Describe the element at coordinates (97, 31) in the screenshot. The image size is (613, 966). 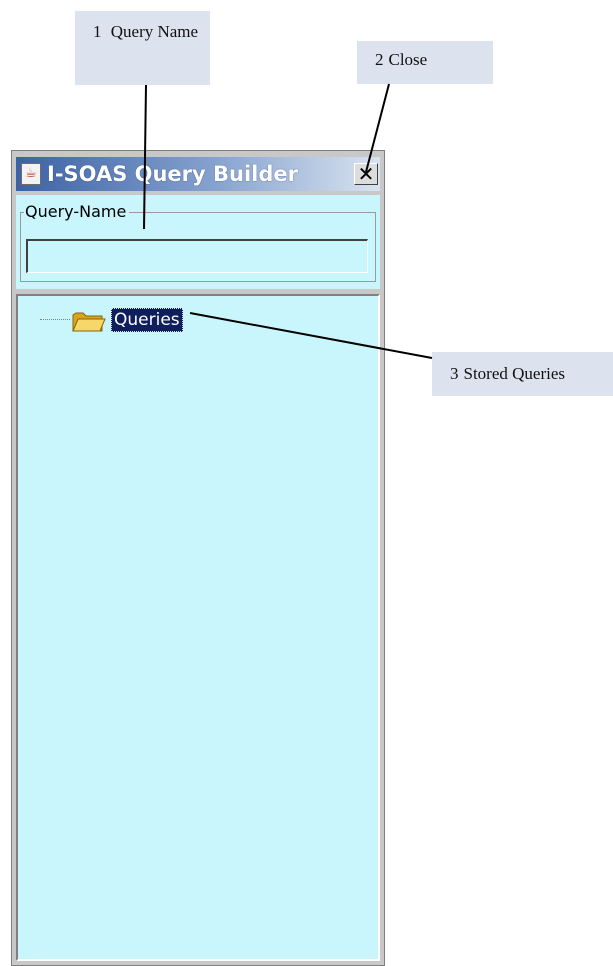
I see `callout-number: 1` at that location.